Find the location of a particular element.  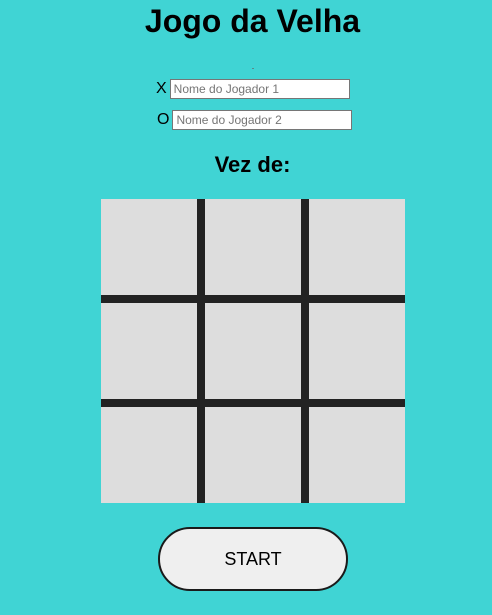

start-button: START is located at coordinates (253, 559).